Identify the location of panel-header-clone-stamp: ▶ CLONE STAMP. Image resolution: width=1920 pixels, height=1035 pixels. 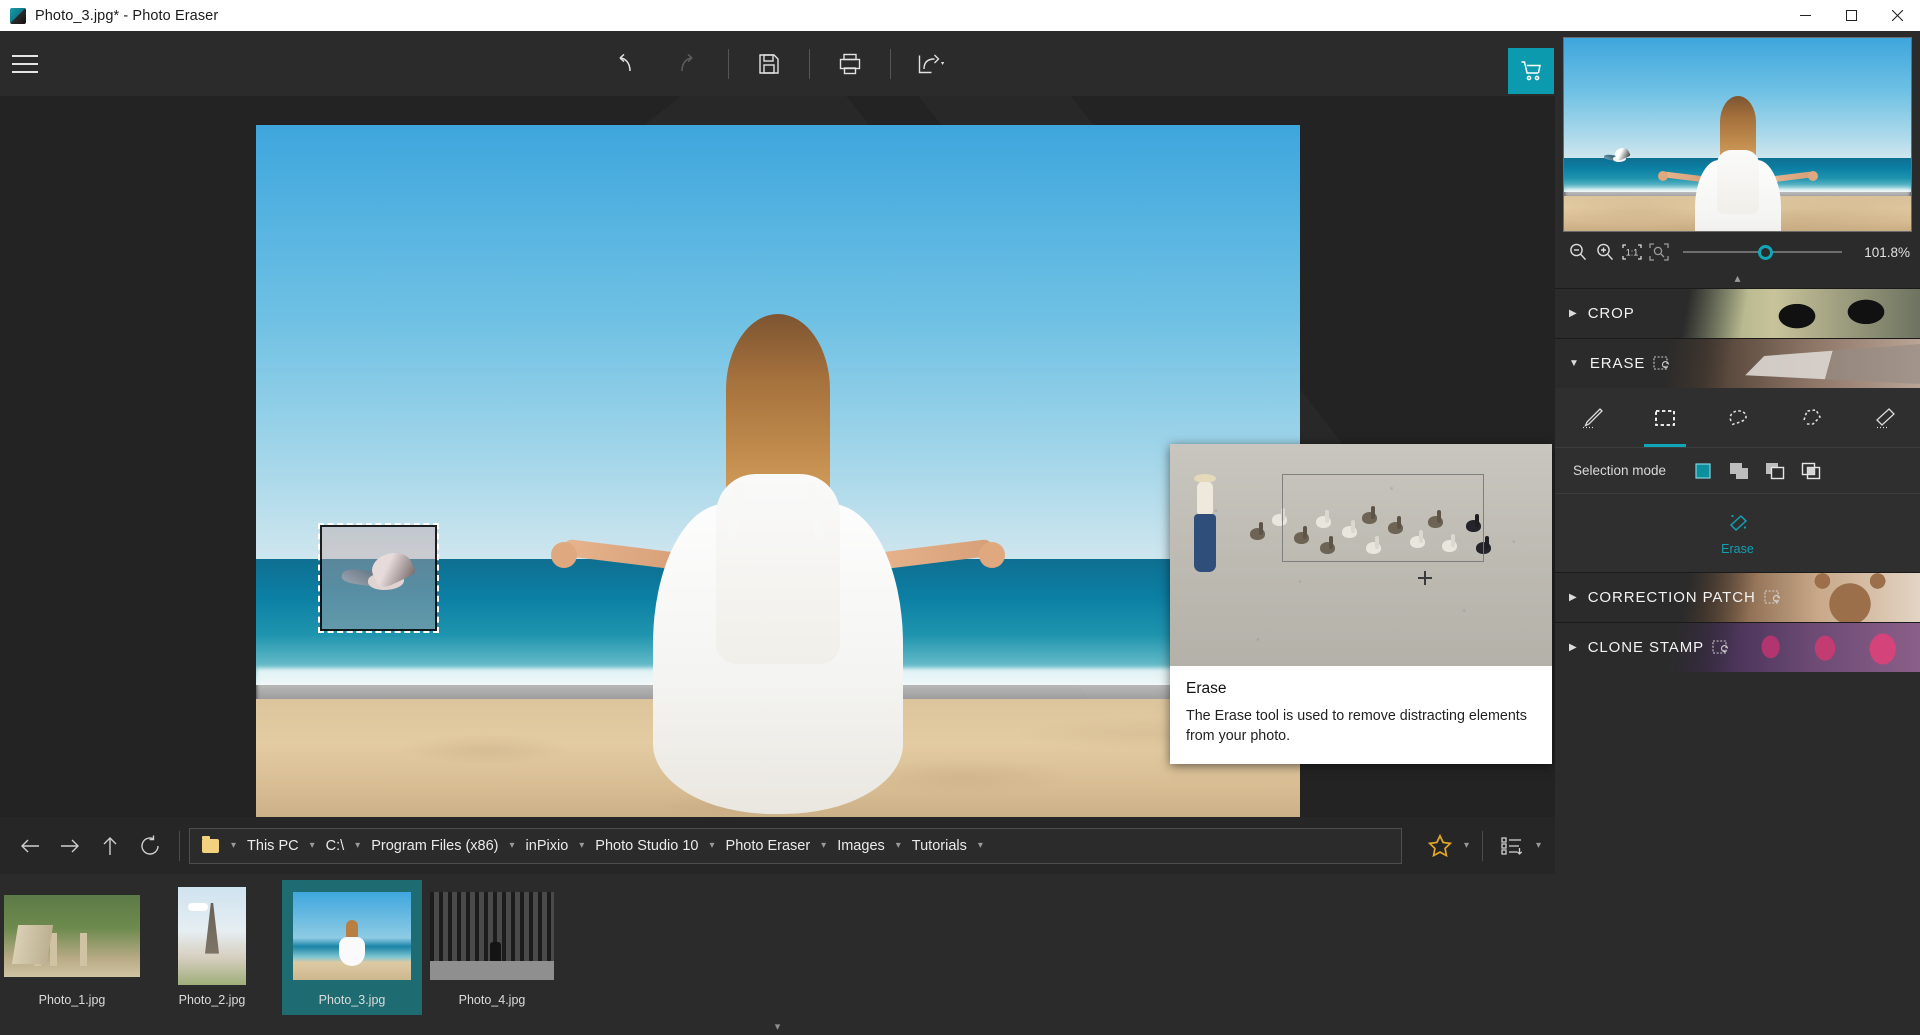
(1737, 647).